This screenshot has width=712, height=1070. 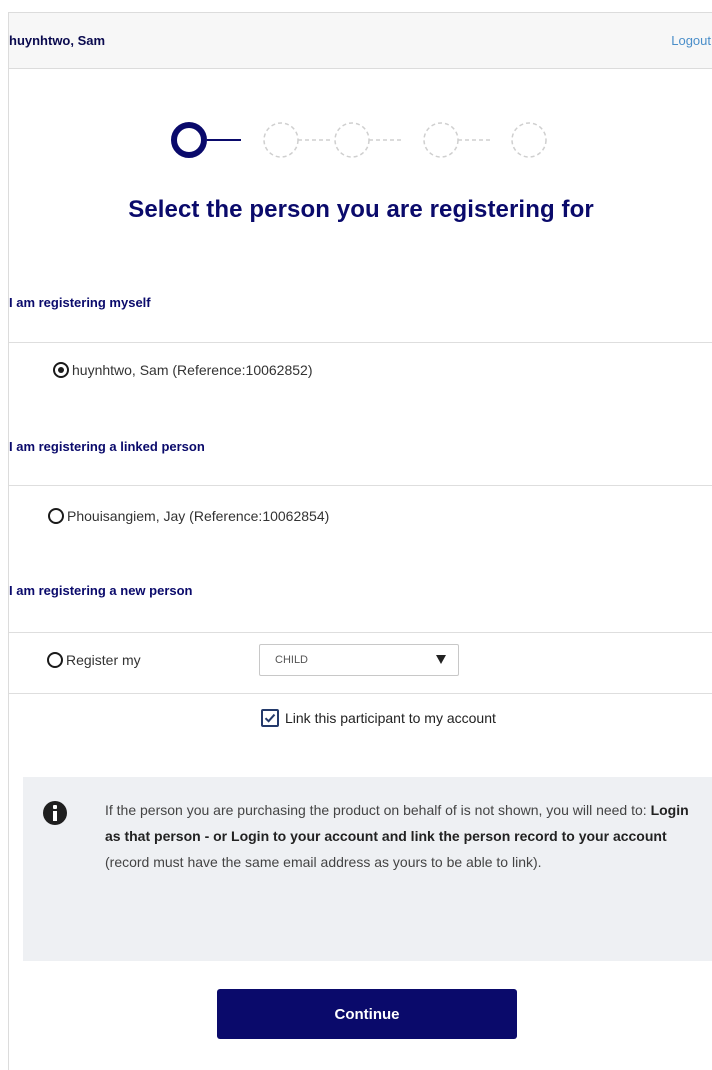 I want to click on progress-stepper, so click(x=359, y=140).